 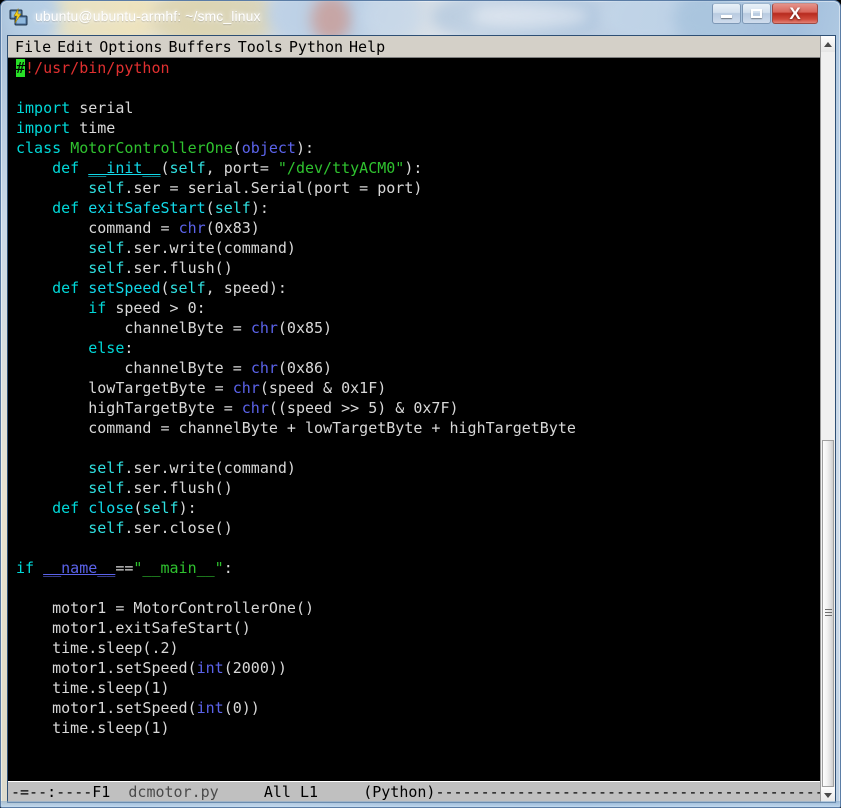 What do you see at coordinates (199, 47) in the screenshot?
I see `menu-item-buffers: Buffers` at bounding box center [199, 47].